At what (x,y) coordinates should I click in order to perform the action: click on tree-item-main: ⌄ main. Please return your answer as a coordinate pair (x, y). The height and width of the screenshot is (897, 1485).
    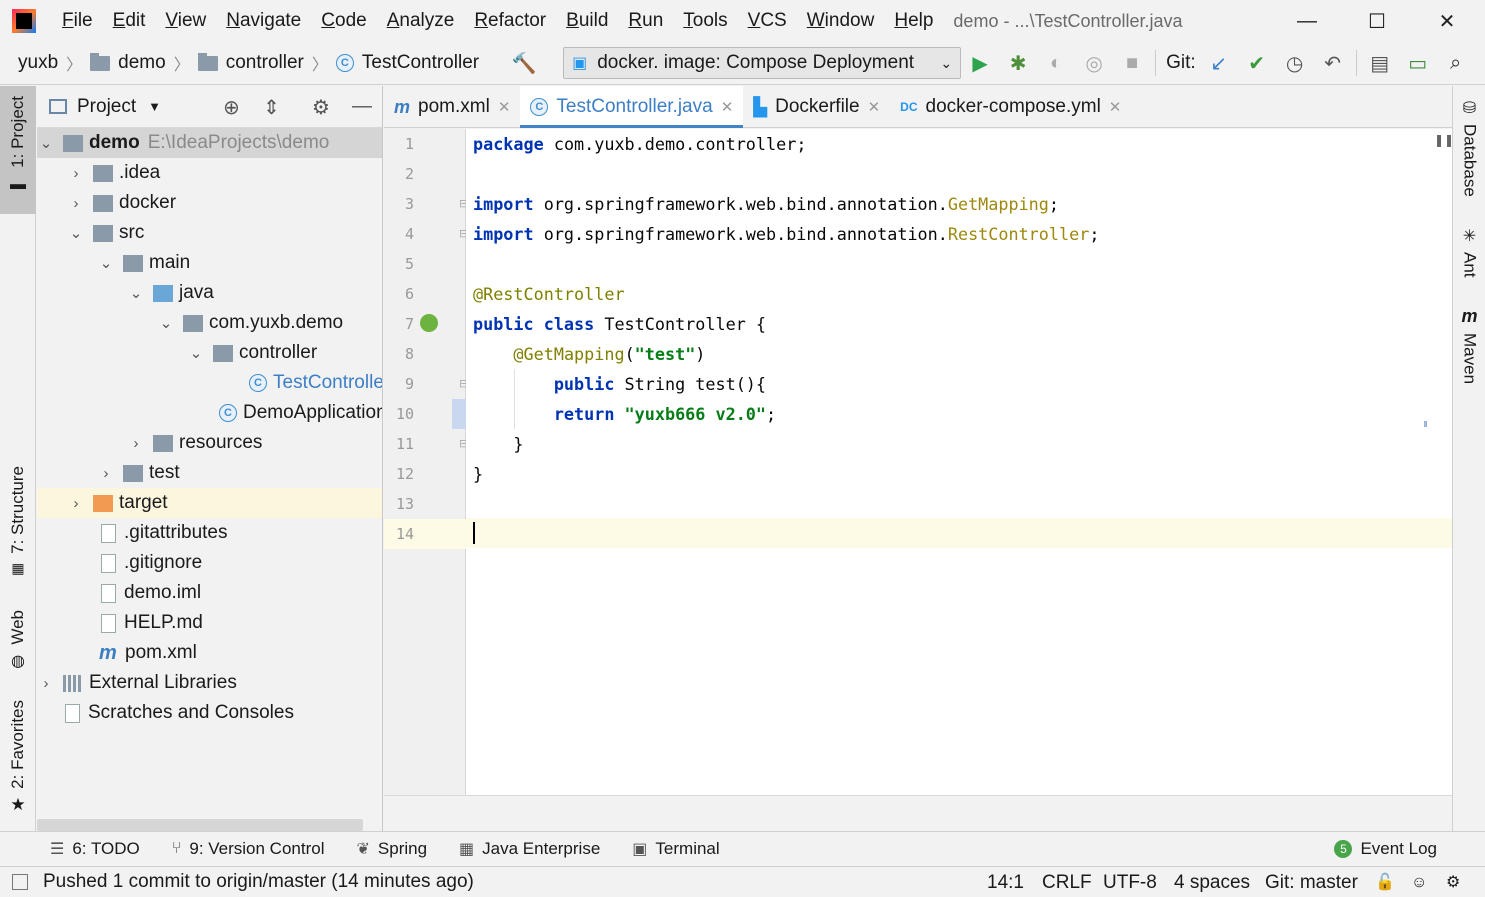
    Looking at the image, I should click on (209, 263).